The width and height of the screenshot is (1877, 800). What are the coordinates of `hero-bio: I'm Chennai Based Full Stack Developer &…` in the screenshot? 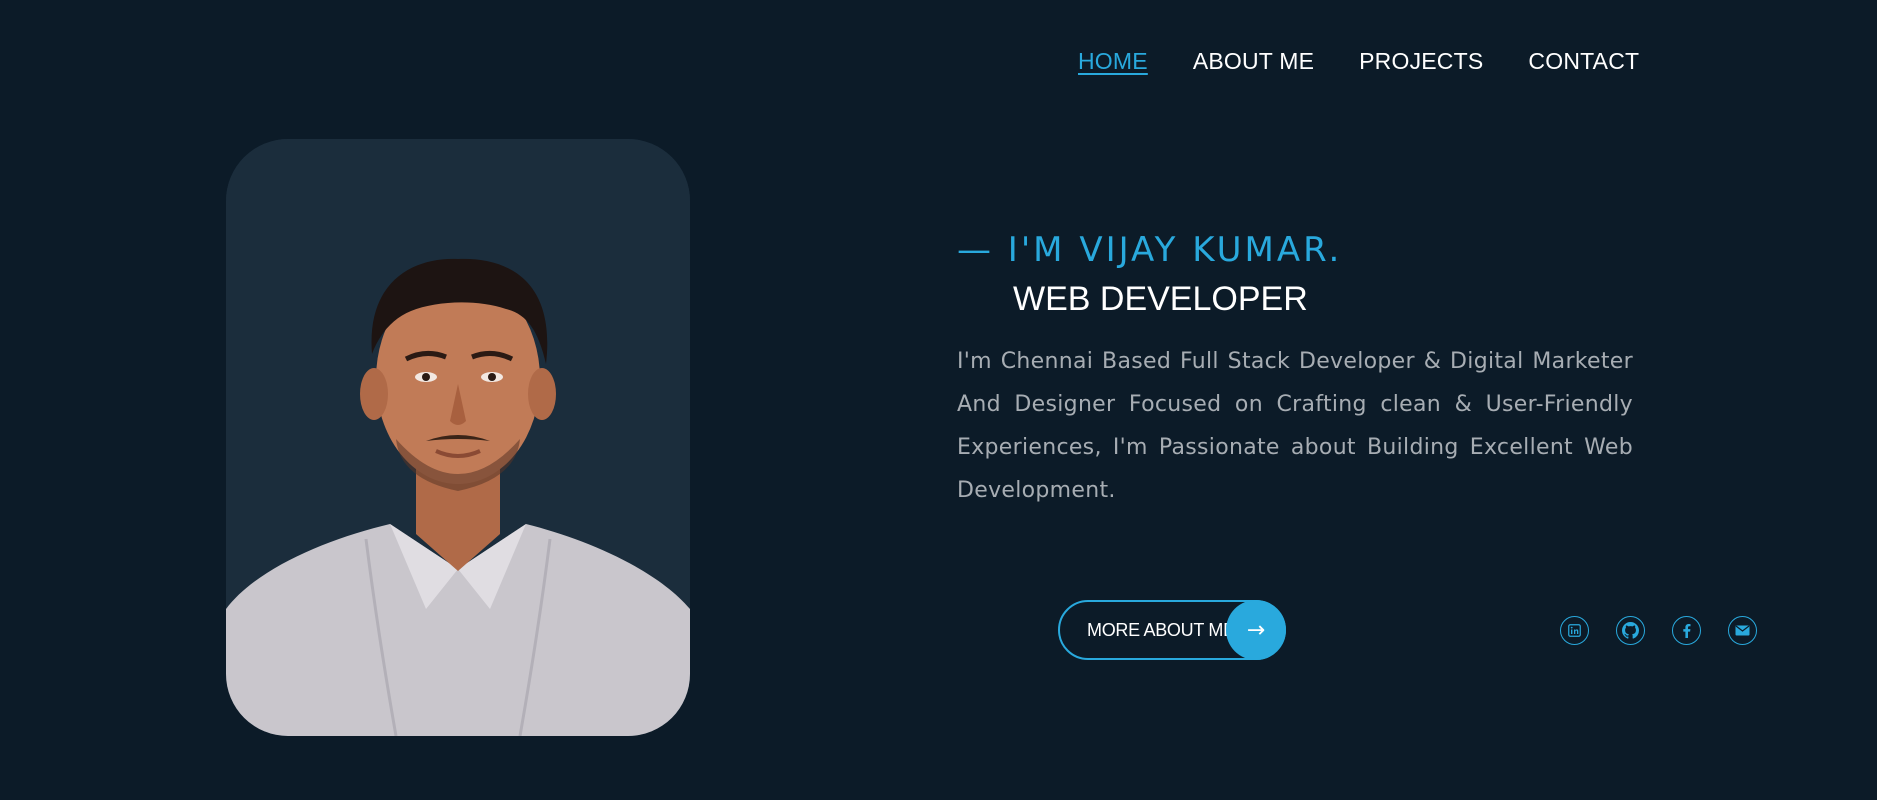 It's located at (1295, 426).